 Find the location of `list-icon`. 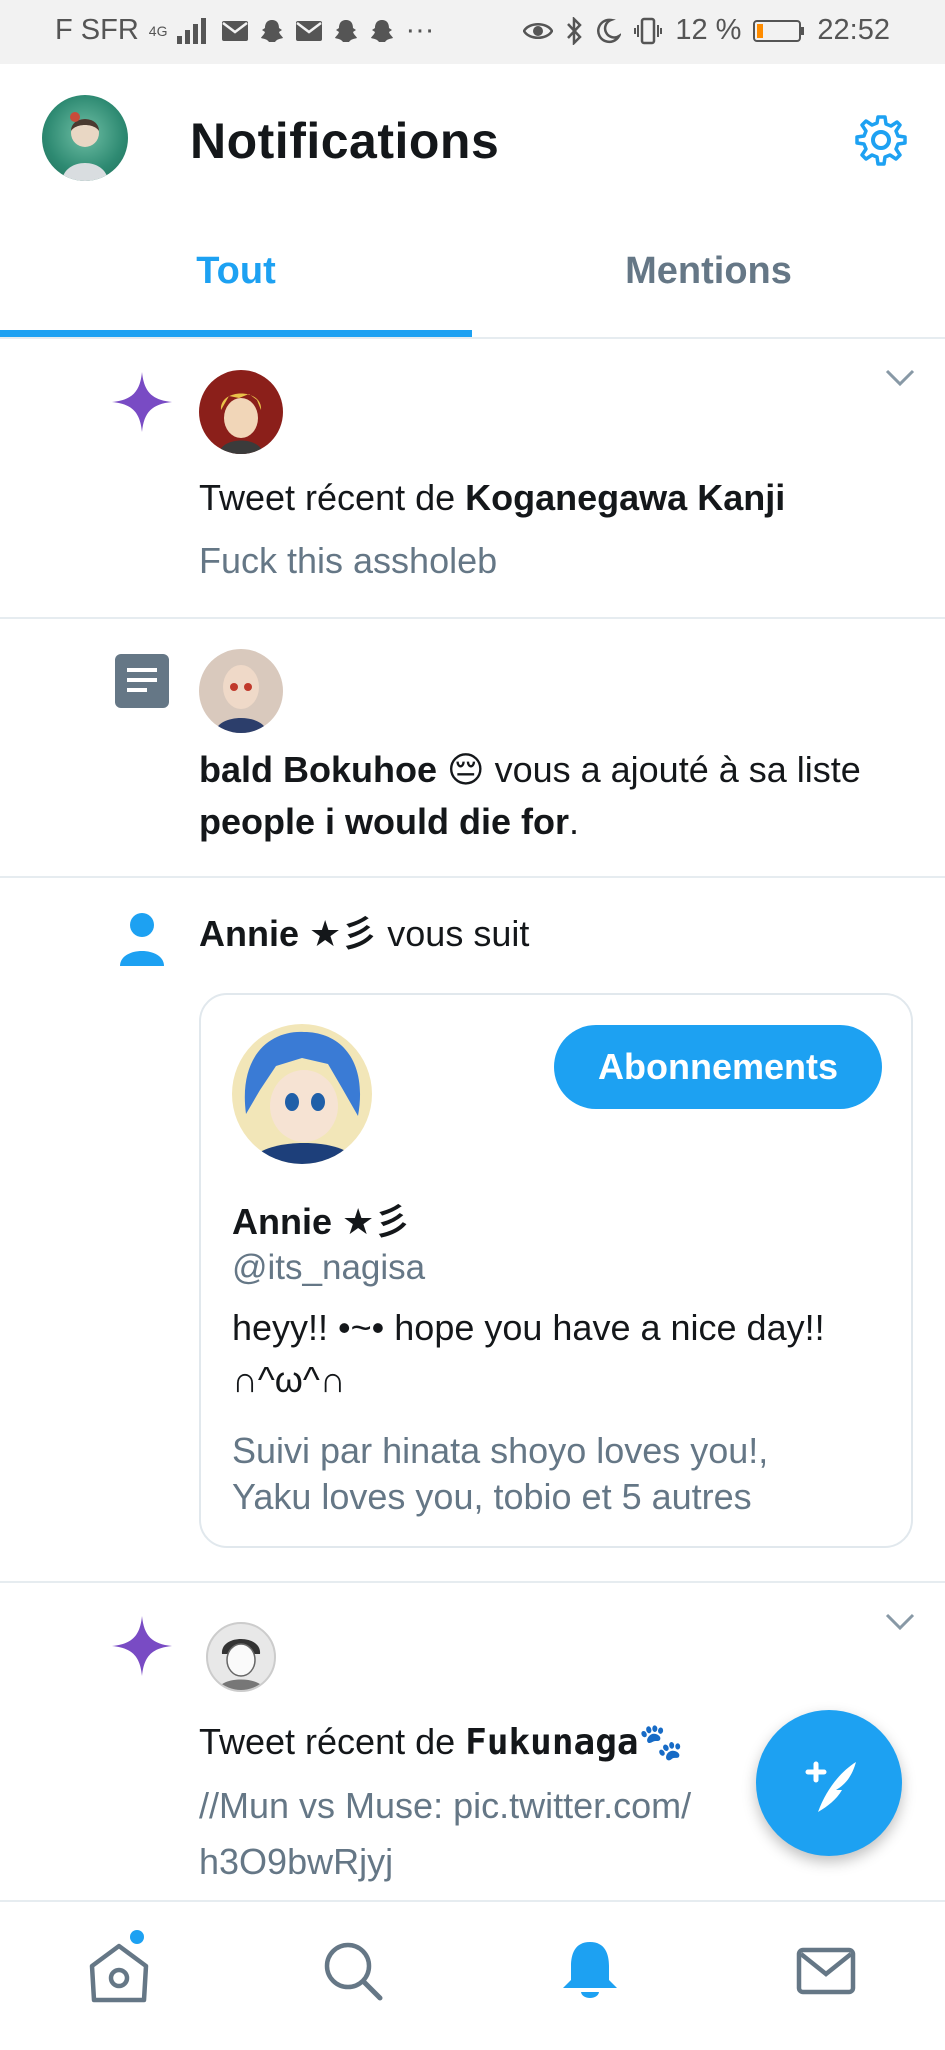

list-icon is located at coordinates (142, 681).